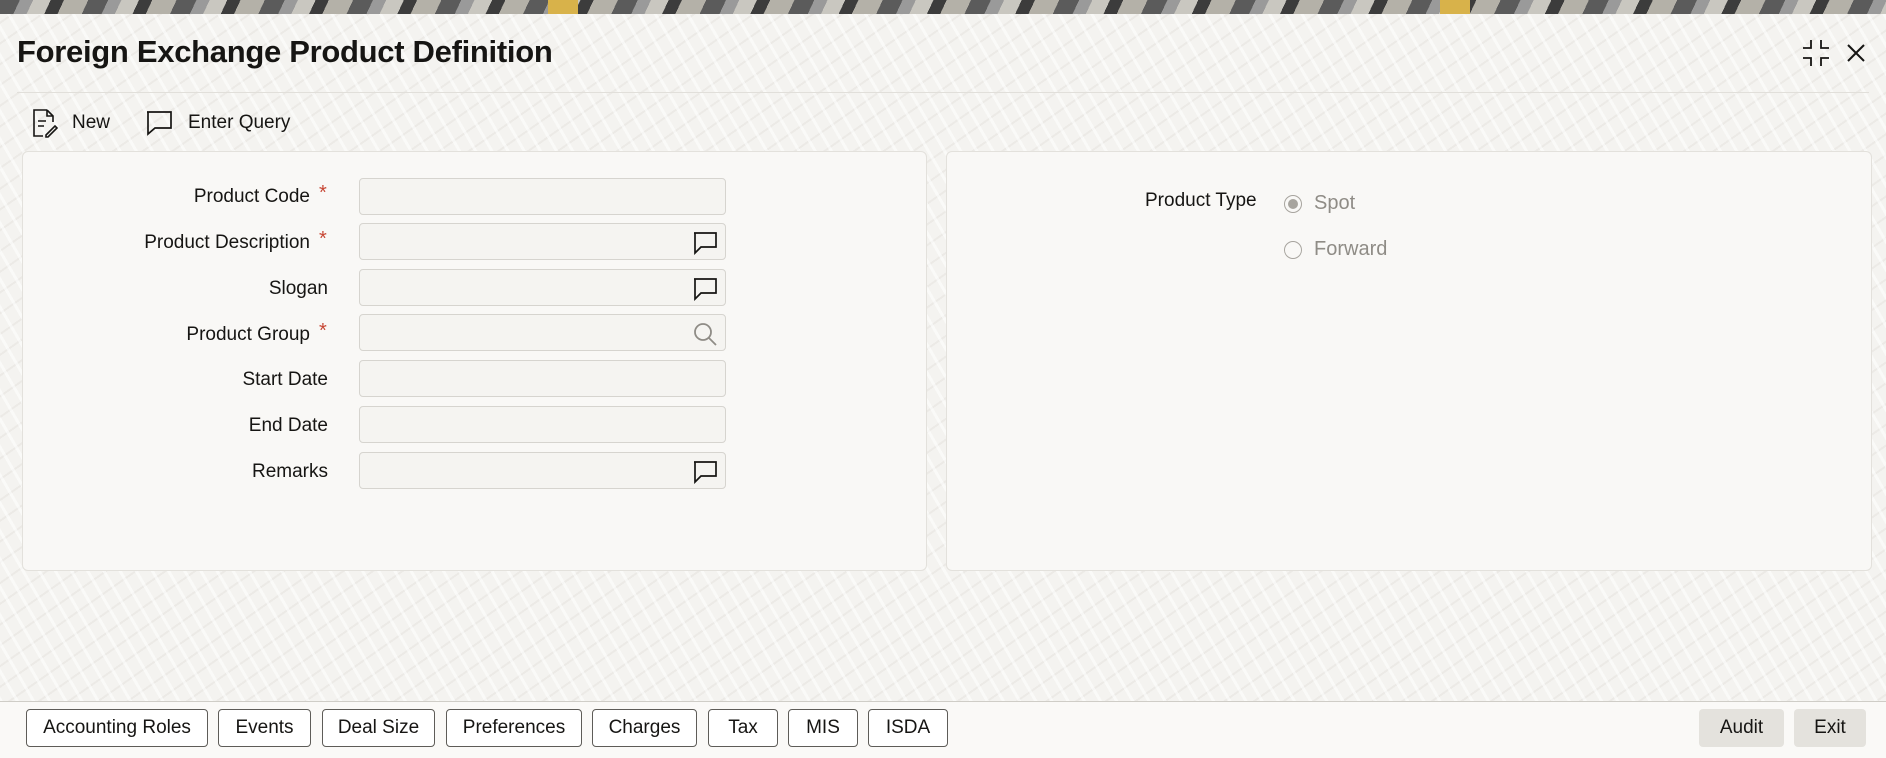 This screenshot has height=758, width=1886. I want to click on spot-radio, so click(1293, 203).